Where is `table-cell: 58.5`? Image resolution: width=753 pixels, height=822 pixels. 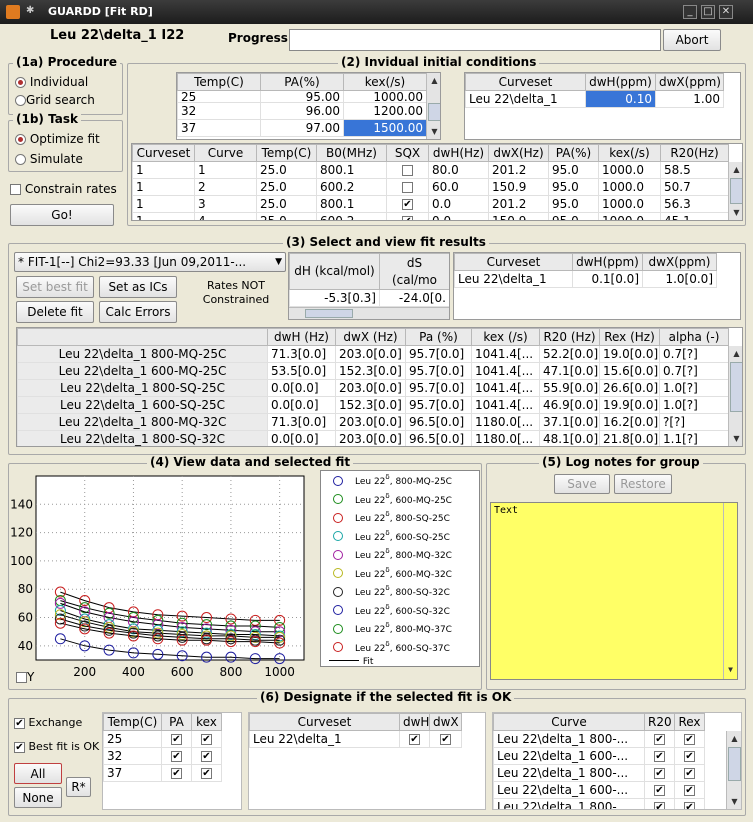 table-cell: 58.5 is located at coordinates (694, 170).